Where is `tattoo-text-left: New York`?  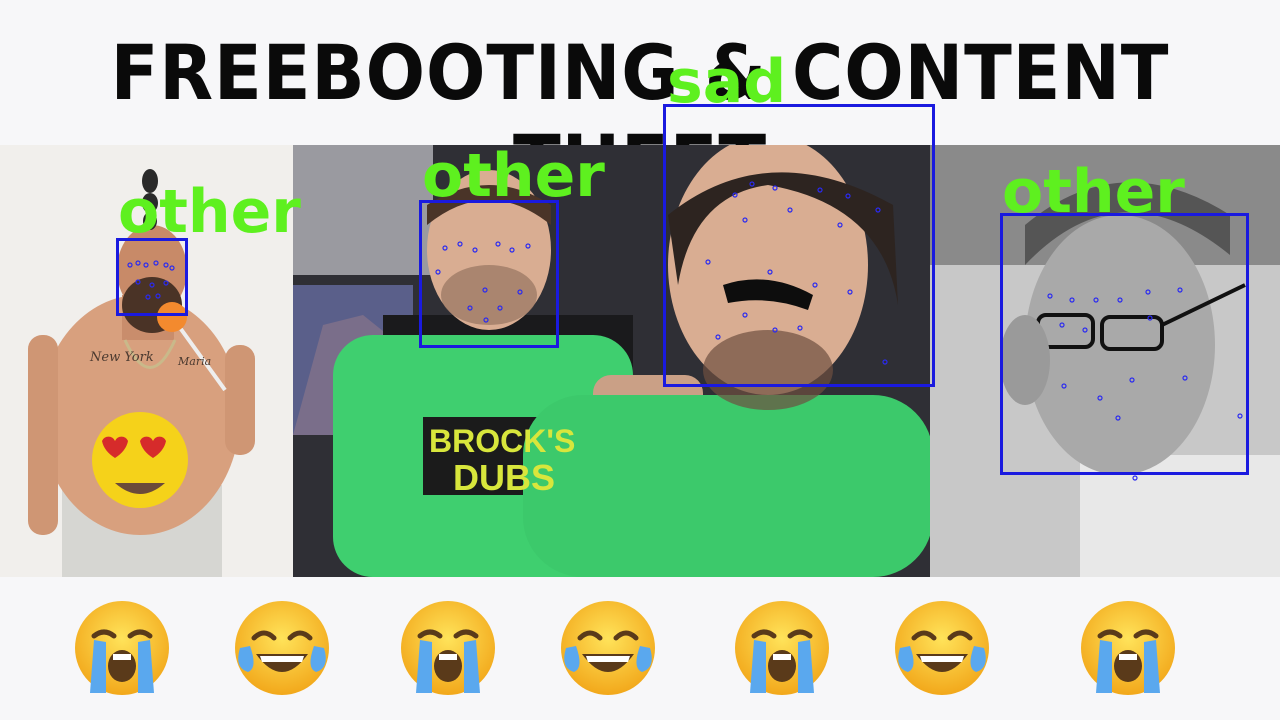 tattoo-text-left: New York is located at coordinates (122, 357).